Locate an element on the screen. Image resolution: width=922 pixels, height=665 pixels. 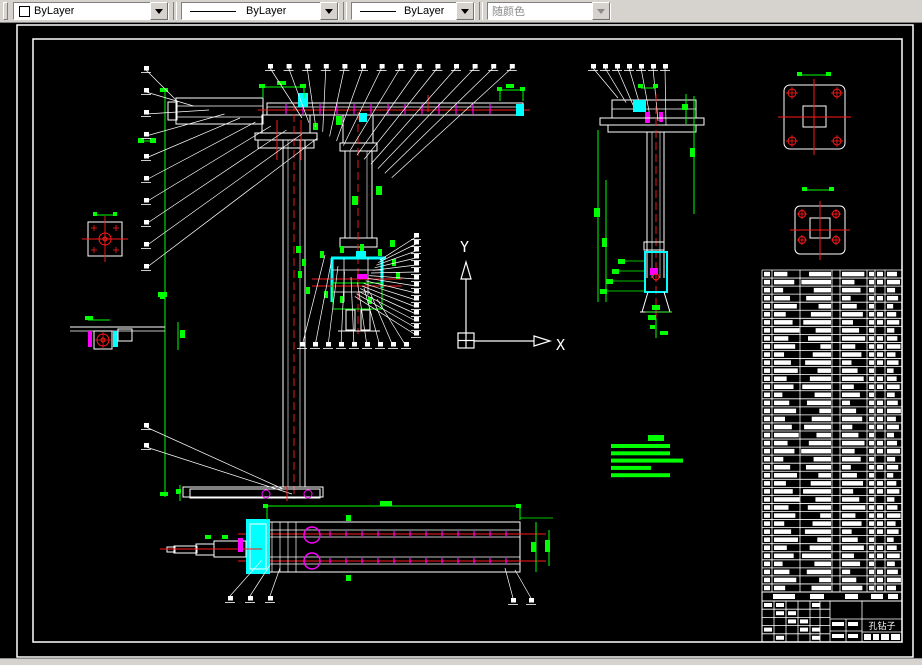
ucs-y-label: Y is located at coordinates (464, 247).